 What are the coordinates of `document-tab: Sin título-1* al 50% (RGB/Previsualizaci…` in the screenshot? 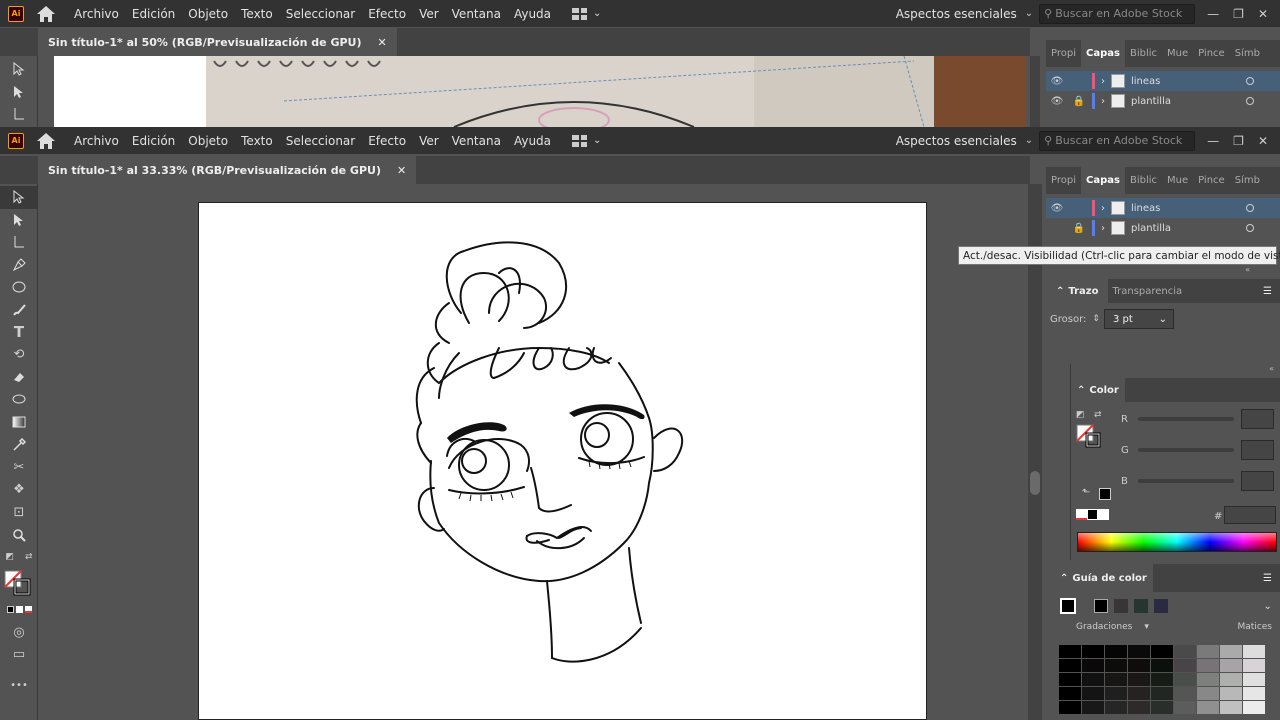 It's located at (217, 42).